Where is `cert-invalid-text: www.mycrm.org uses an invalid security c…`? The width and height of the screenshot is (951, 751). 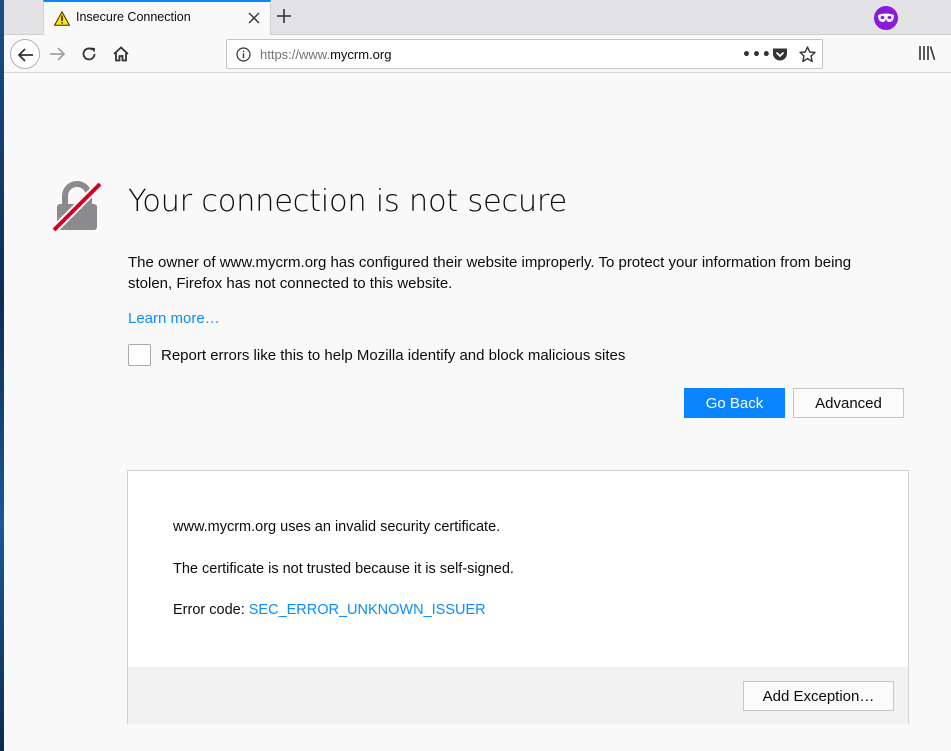 cert-invalid-text: www.mycrm.org uses an invalid security c… is located at coordinates (337, 527).